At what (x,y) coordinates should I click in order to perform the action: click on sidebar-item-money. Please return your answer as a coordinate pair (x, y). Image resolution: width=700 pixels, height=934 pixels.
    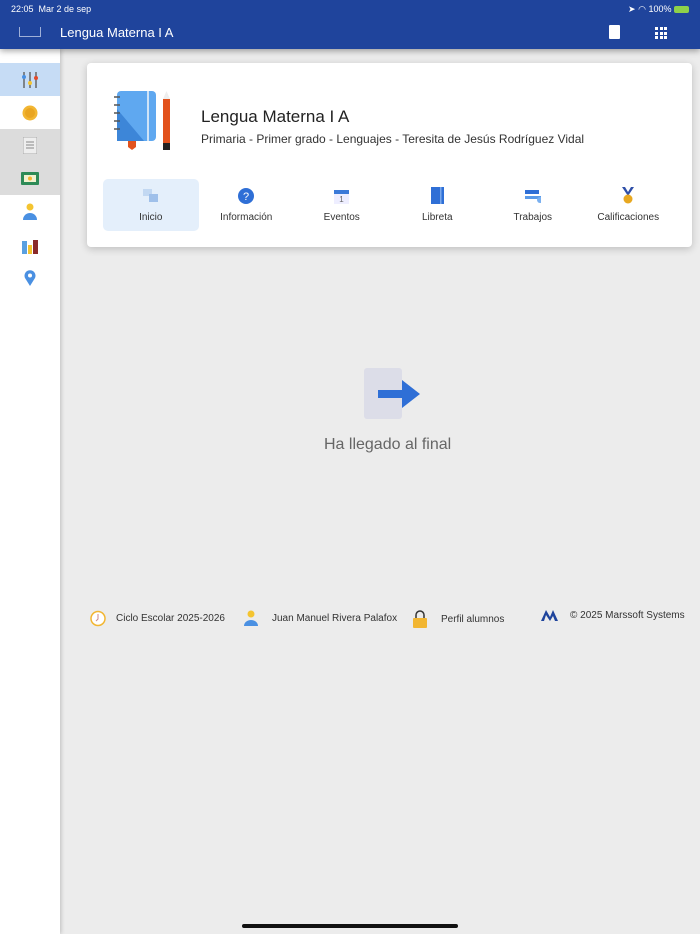
    Looking at the image, I should click on (30, 178).